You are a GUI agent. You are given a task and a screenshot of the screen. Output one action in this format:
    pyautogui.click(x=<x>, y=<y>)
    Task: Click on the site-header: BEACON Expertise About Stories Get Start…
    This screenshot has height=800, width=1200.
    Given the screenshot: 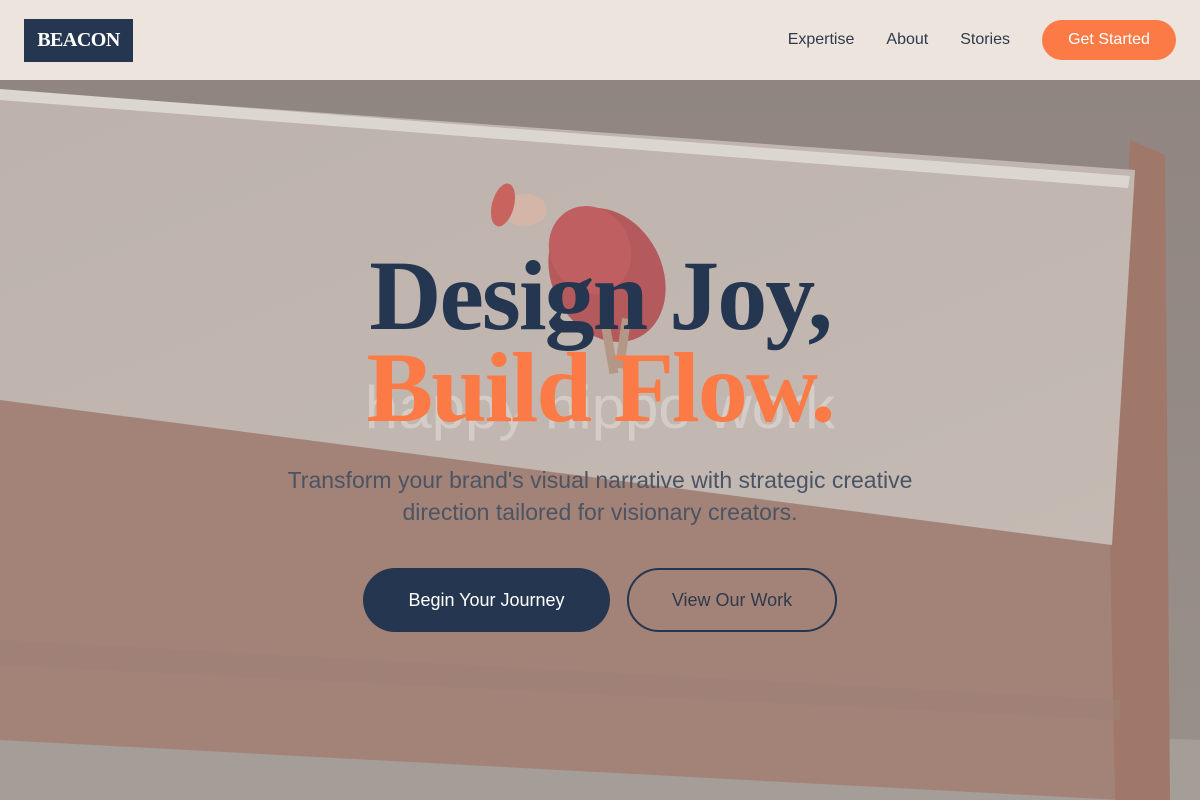 What is the action you would take?
    pyautogui.click(x=600, y=40)
    